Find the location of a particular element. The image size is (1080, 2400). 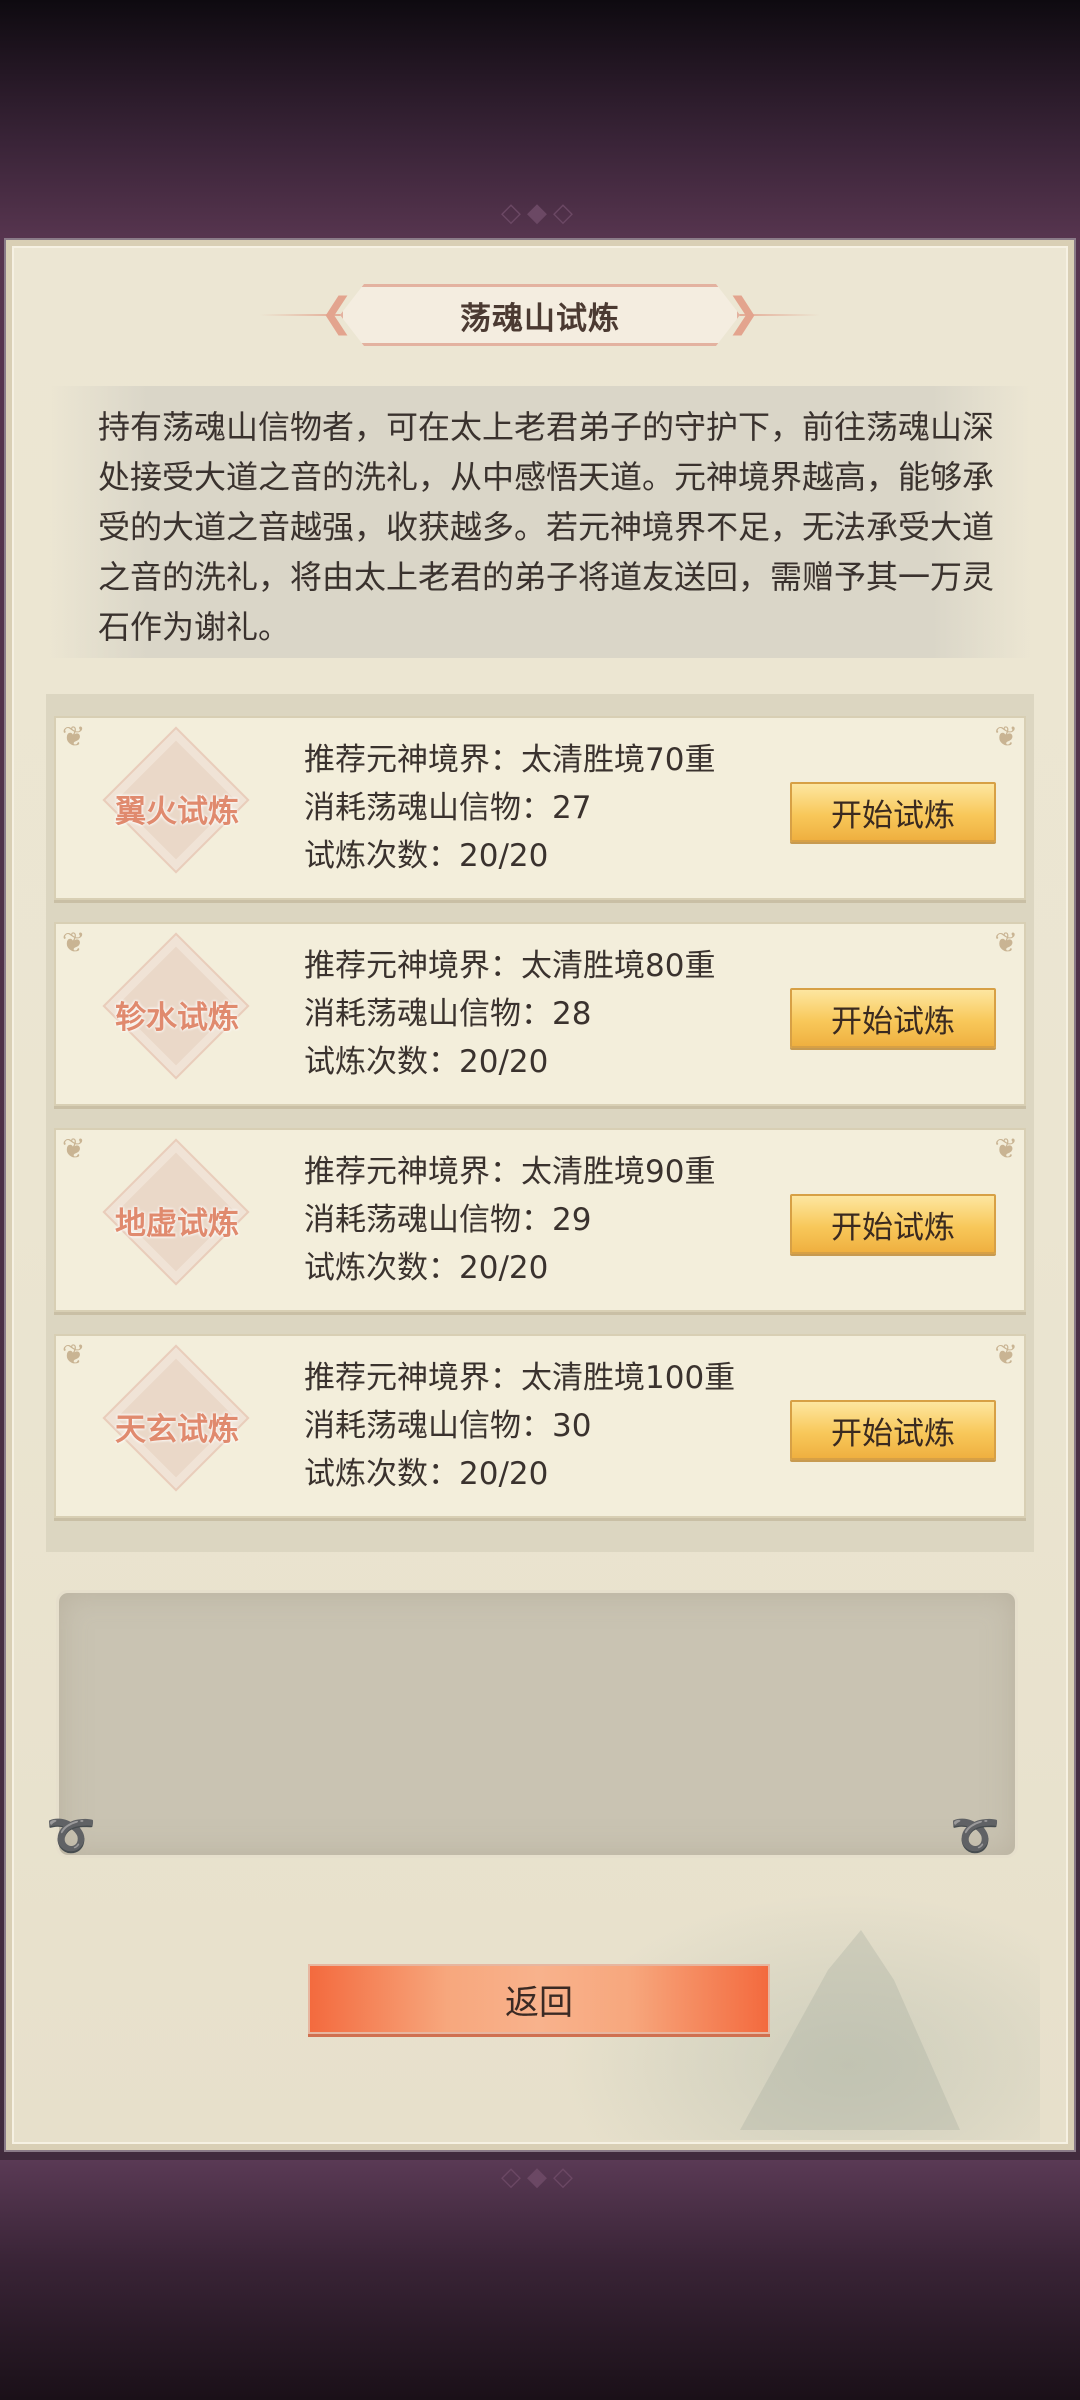

trial-cost: 消耗荡魂山信物：30 is located at coordinates (448, 1426).